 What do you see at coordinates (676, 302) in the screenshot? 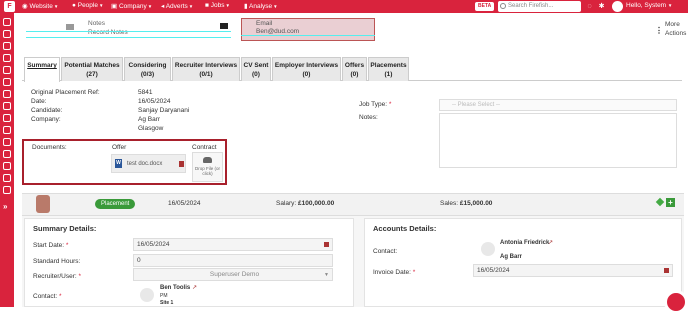
I see `chat-widget-icon` at bounding box center [676, 302].